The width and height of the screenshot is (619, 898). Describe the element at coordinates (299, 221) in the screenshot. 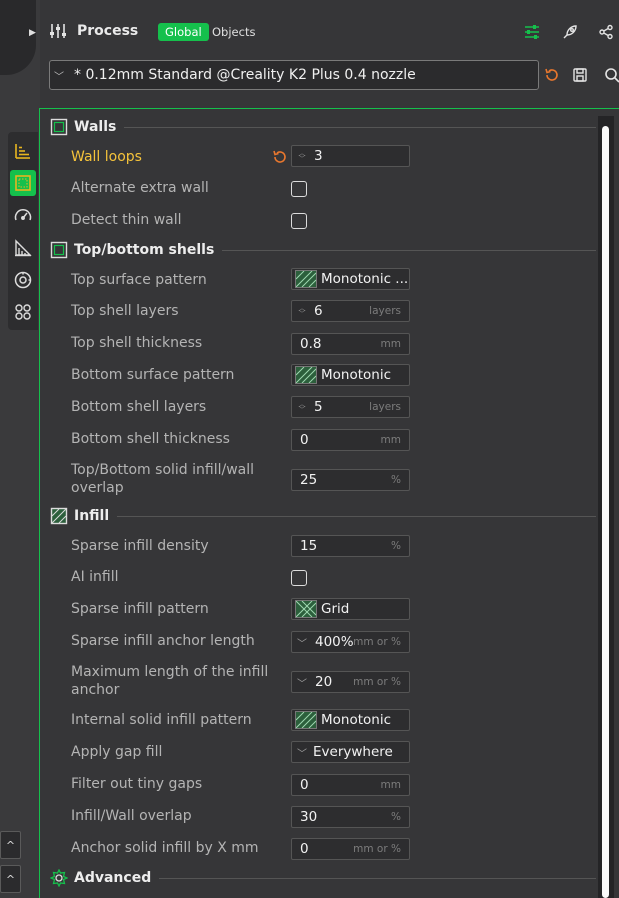

I see `detect-thin-wall-checkbox` at that location.